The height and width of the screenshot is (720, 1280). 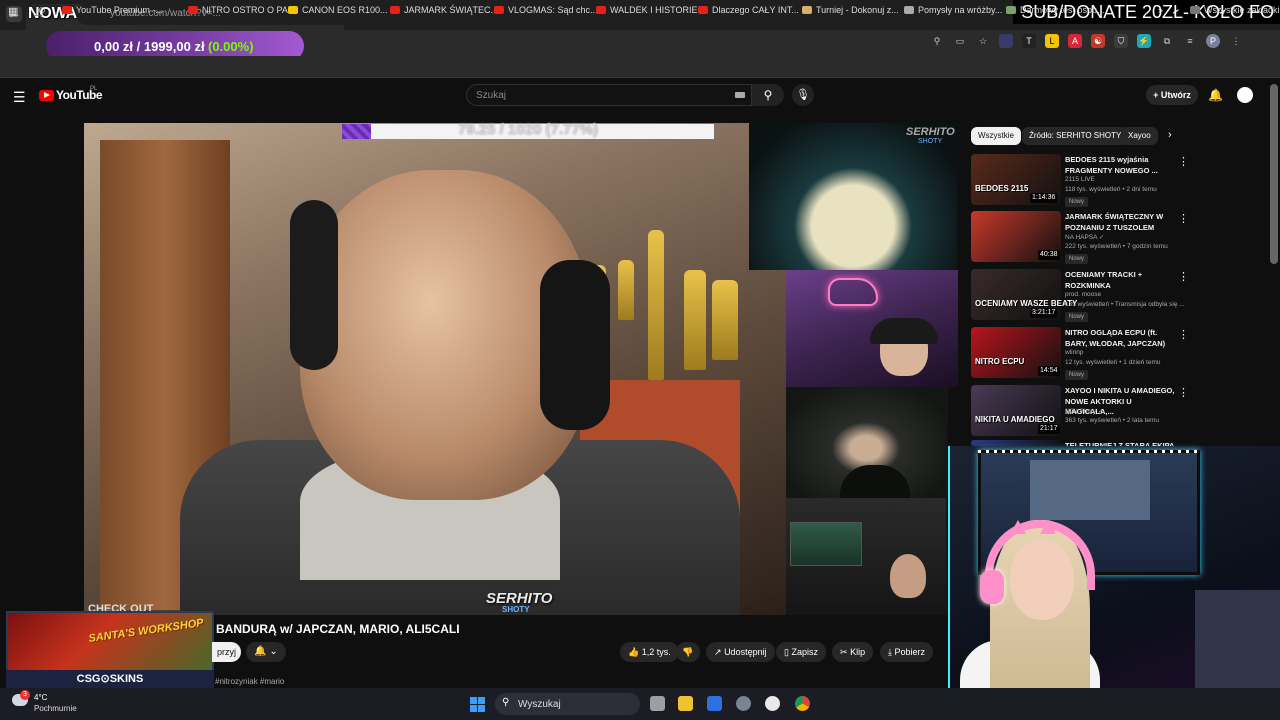 I want to click on save-button: ▯ Zapisz, so click(x=801, y=652).